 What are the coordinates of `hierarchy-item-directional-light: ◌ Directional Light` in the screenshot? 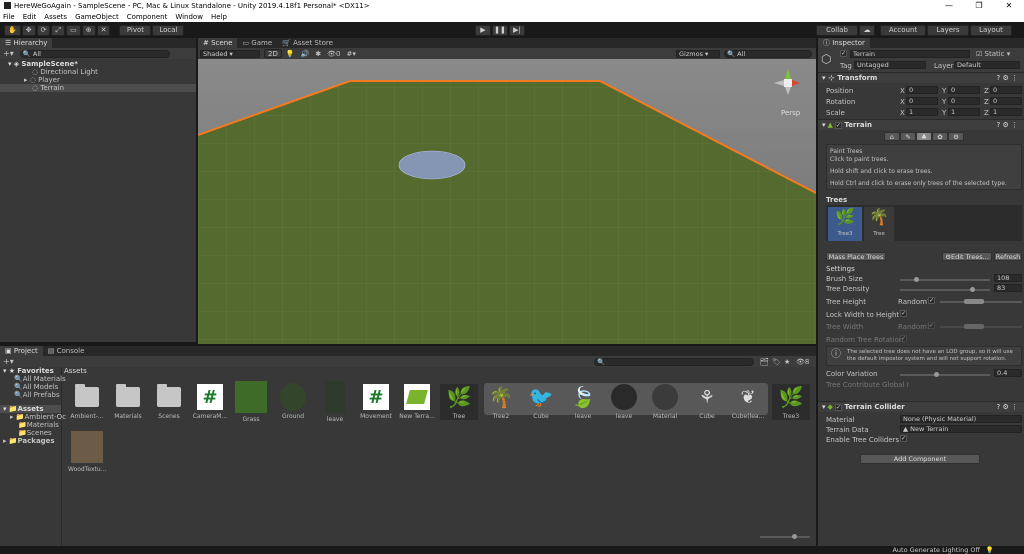 It's located at (98, 72).